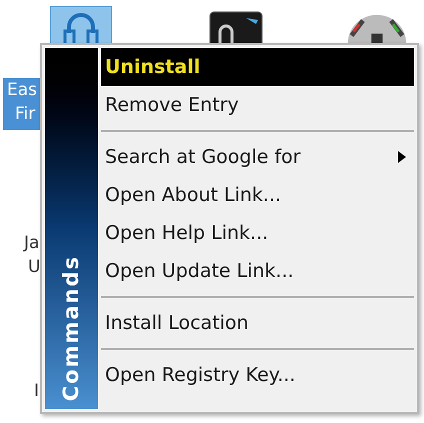 This screenshot has height=423, width=424. Describe the element at coordinates (402, 157) in the screenshot. I see `submenu-arrow-icon` at that location.